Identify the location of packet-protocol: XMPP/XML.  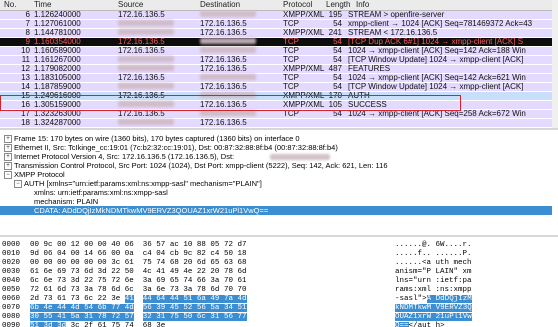
(304, 69).